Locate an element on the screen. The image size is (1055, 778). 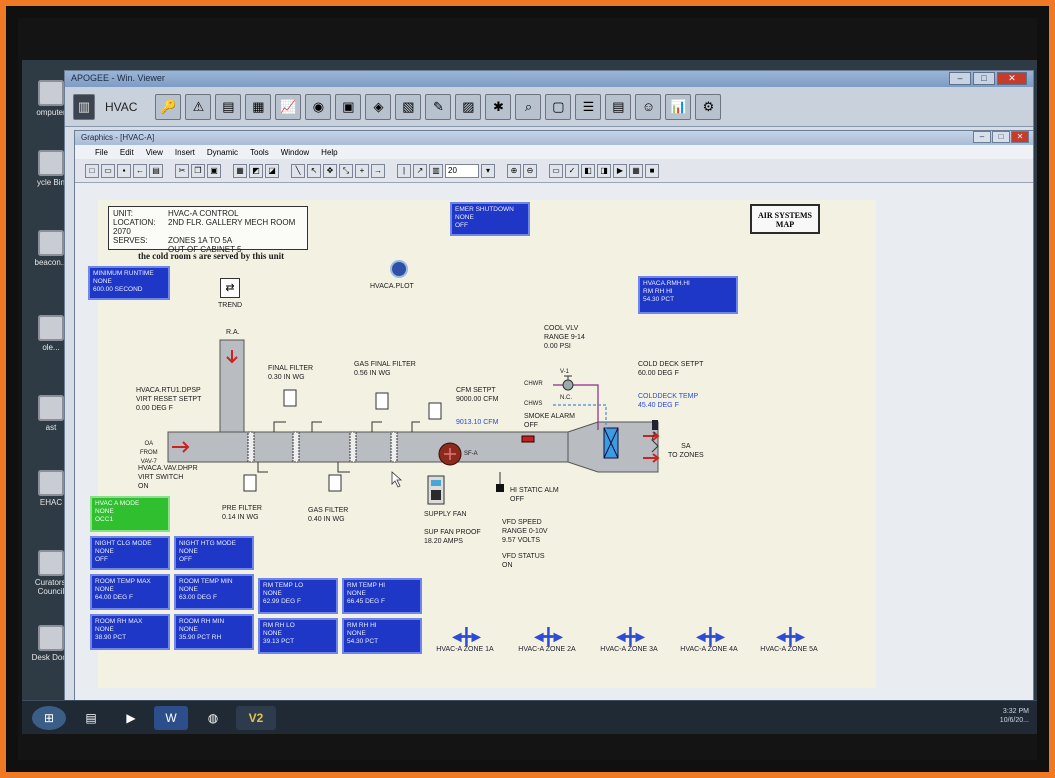
cursor-icon: | is located at coordinates (404, 170).